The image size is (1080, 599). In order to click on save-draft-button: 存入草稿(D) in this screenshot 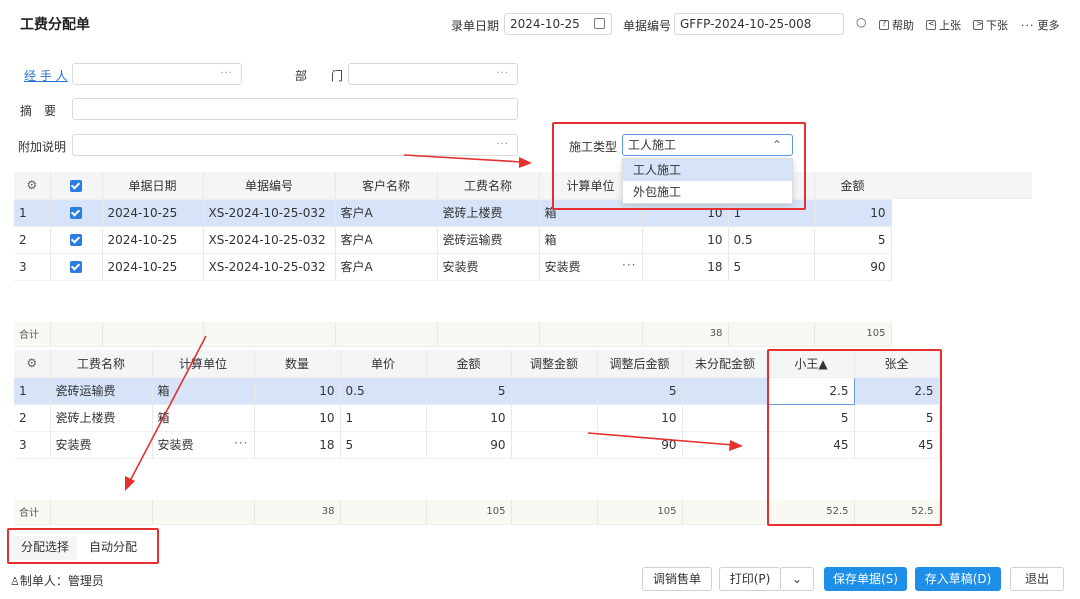, I will do `click(958, 579)`.